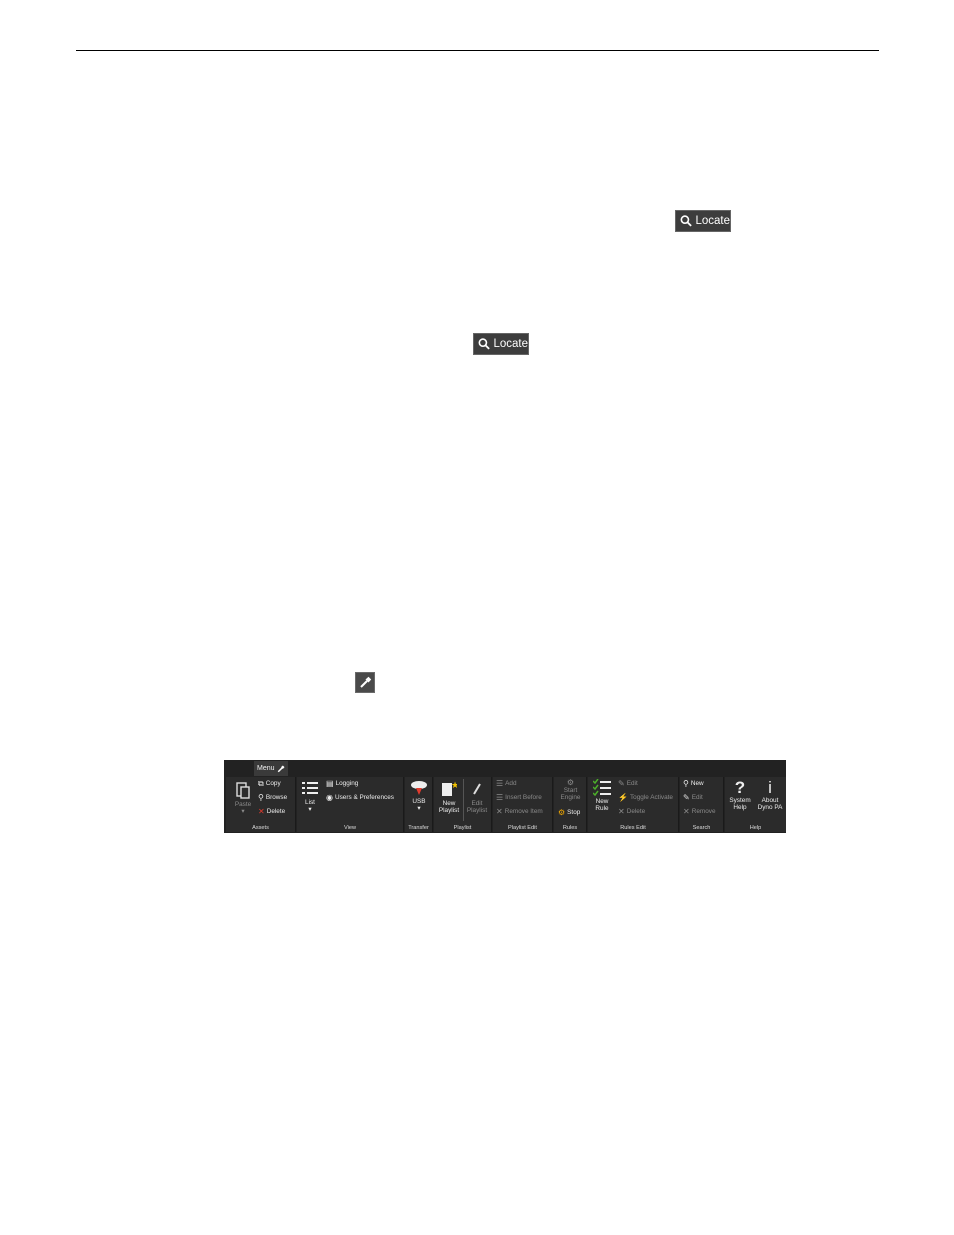 Image resolution: width=954 pixels, height=1235 pixels. I want to click on copy-button: ⧉ Copy, so click(269, 783).